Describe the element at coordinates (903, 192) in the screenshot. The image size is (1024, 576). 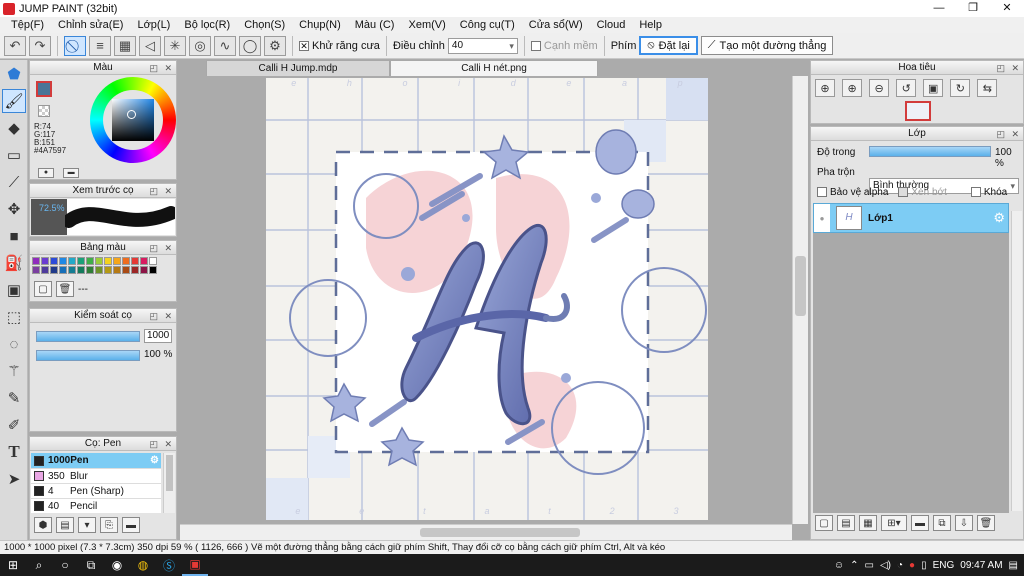
I see `clipping-checkbox` at that location.